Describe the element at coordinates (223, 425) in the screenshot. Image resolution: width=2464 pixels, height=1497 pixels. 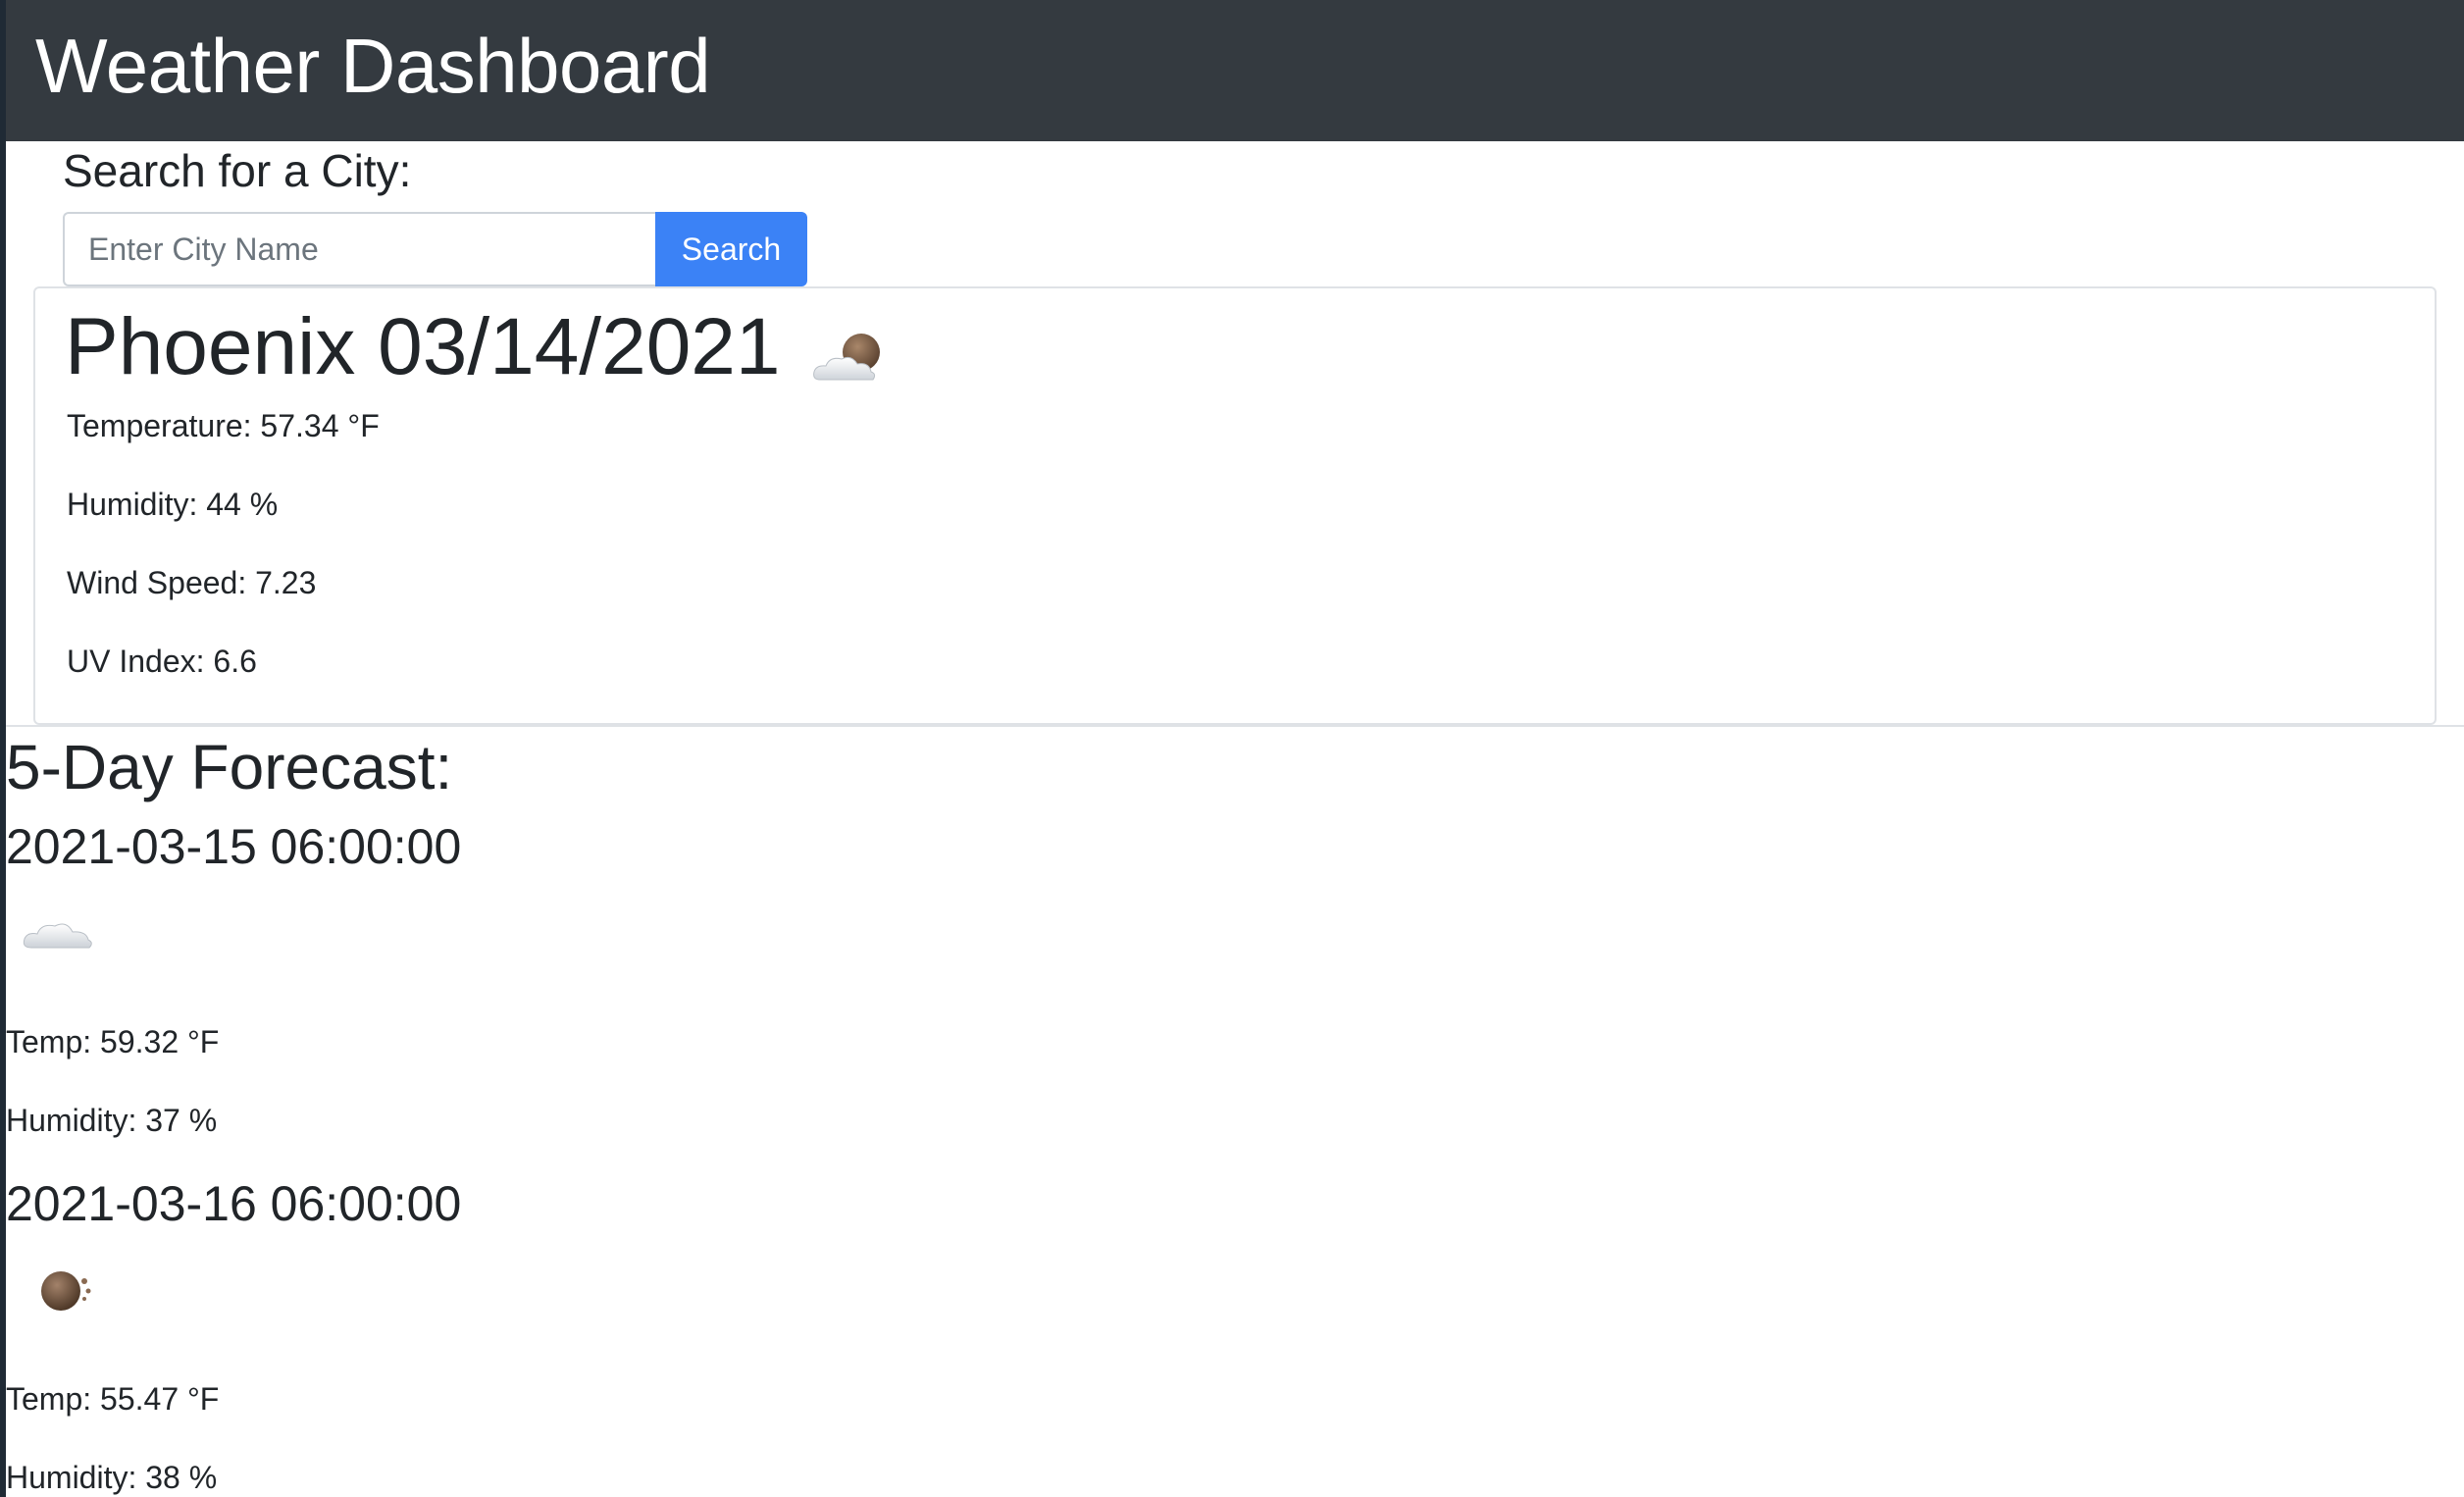
I see `current-temperature: Temperature: 57.34 °F` at that location.